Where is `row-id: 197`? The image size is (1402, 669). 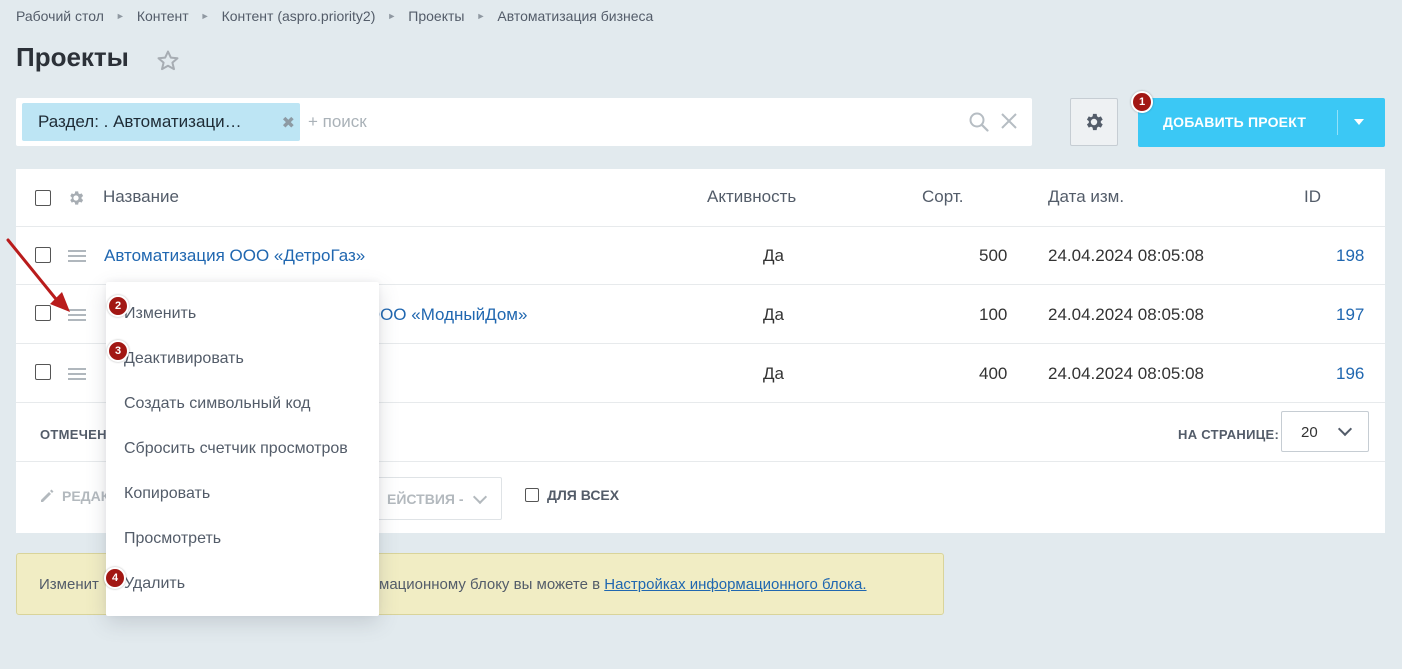
row-id: 197 is located at coordinates (1350, 315).